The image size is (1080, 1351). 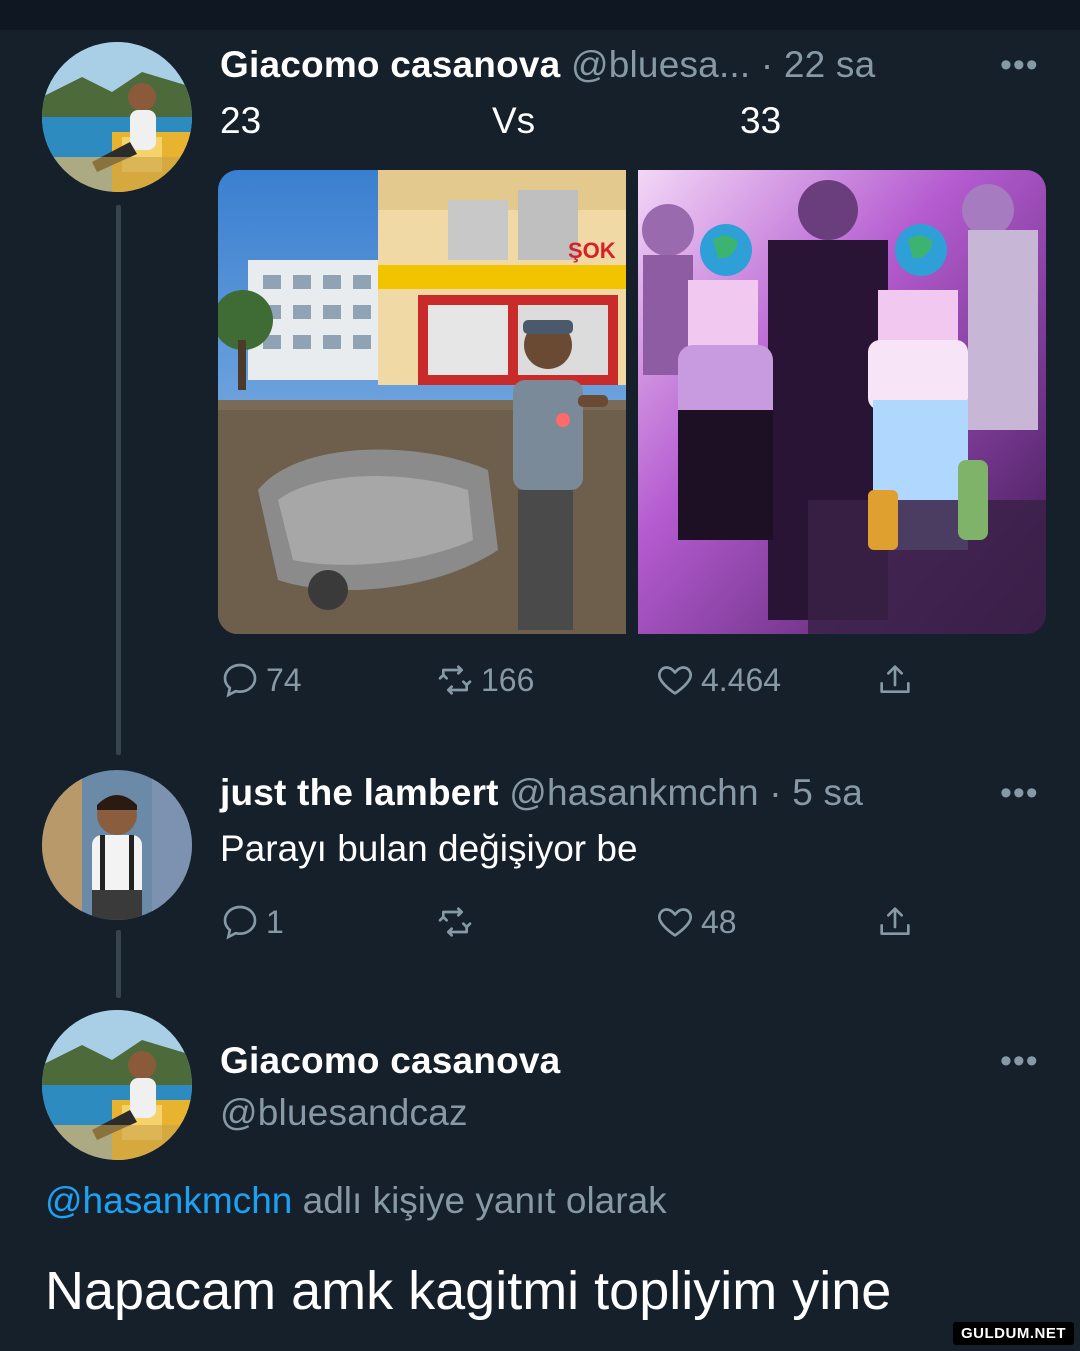 I want to click on reply-button: 1, so click(x=252, y=922).